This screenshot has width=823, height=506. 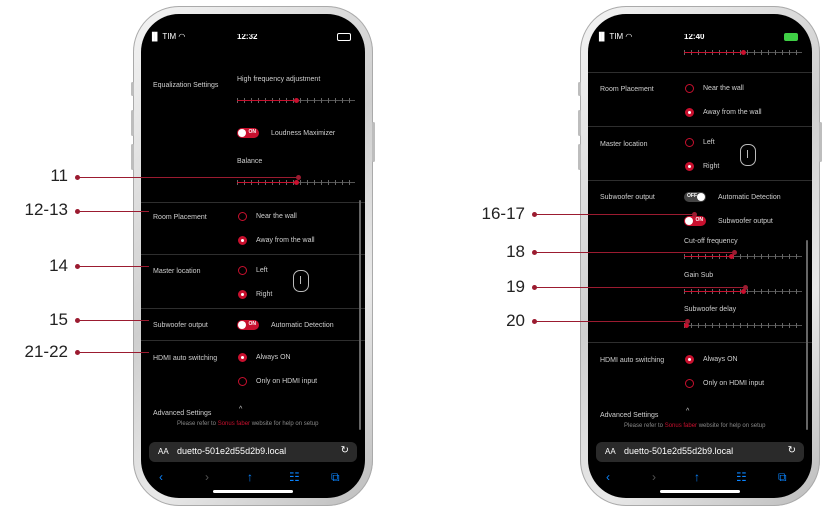 What do you see at coordinates (748, 155) in the screenshot?
I see `speaker-icon` at bounding box center [748, 155].